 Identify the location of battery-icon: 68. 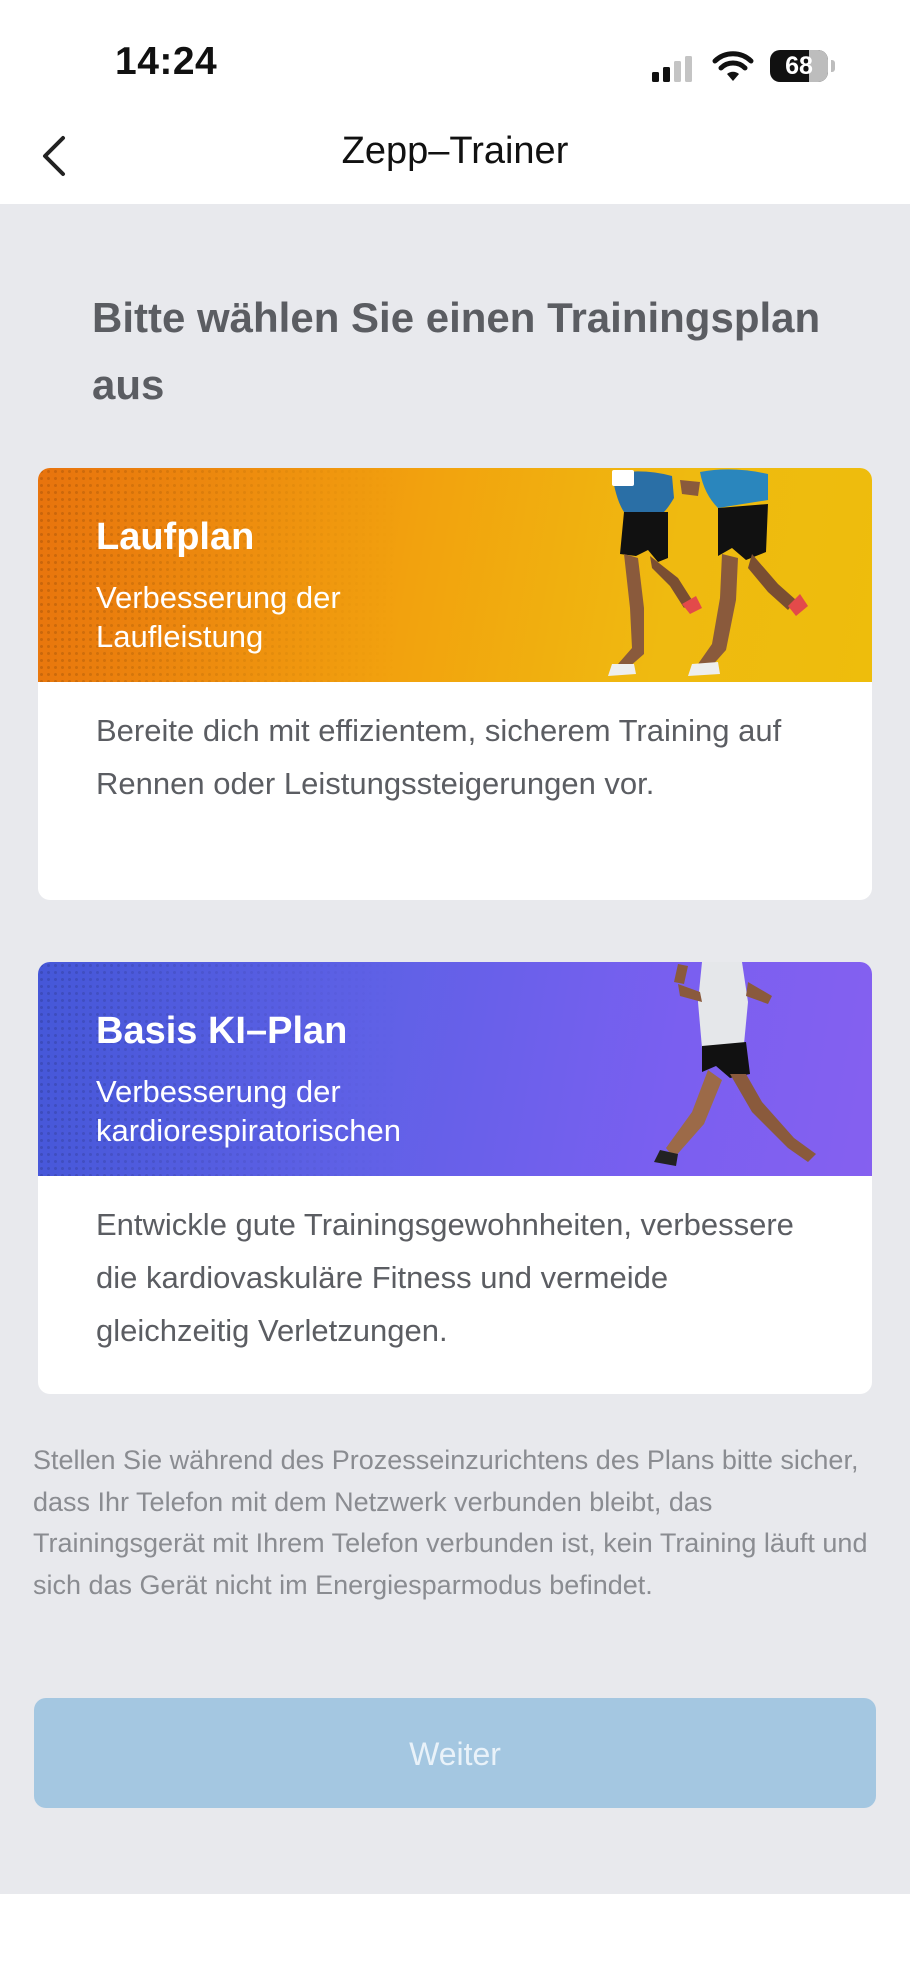
(799, 66).